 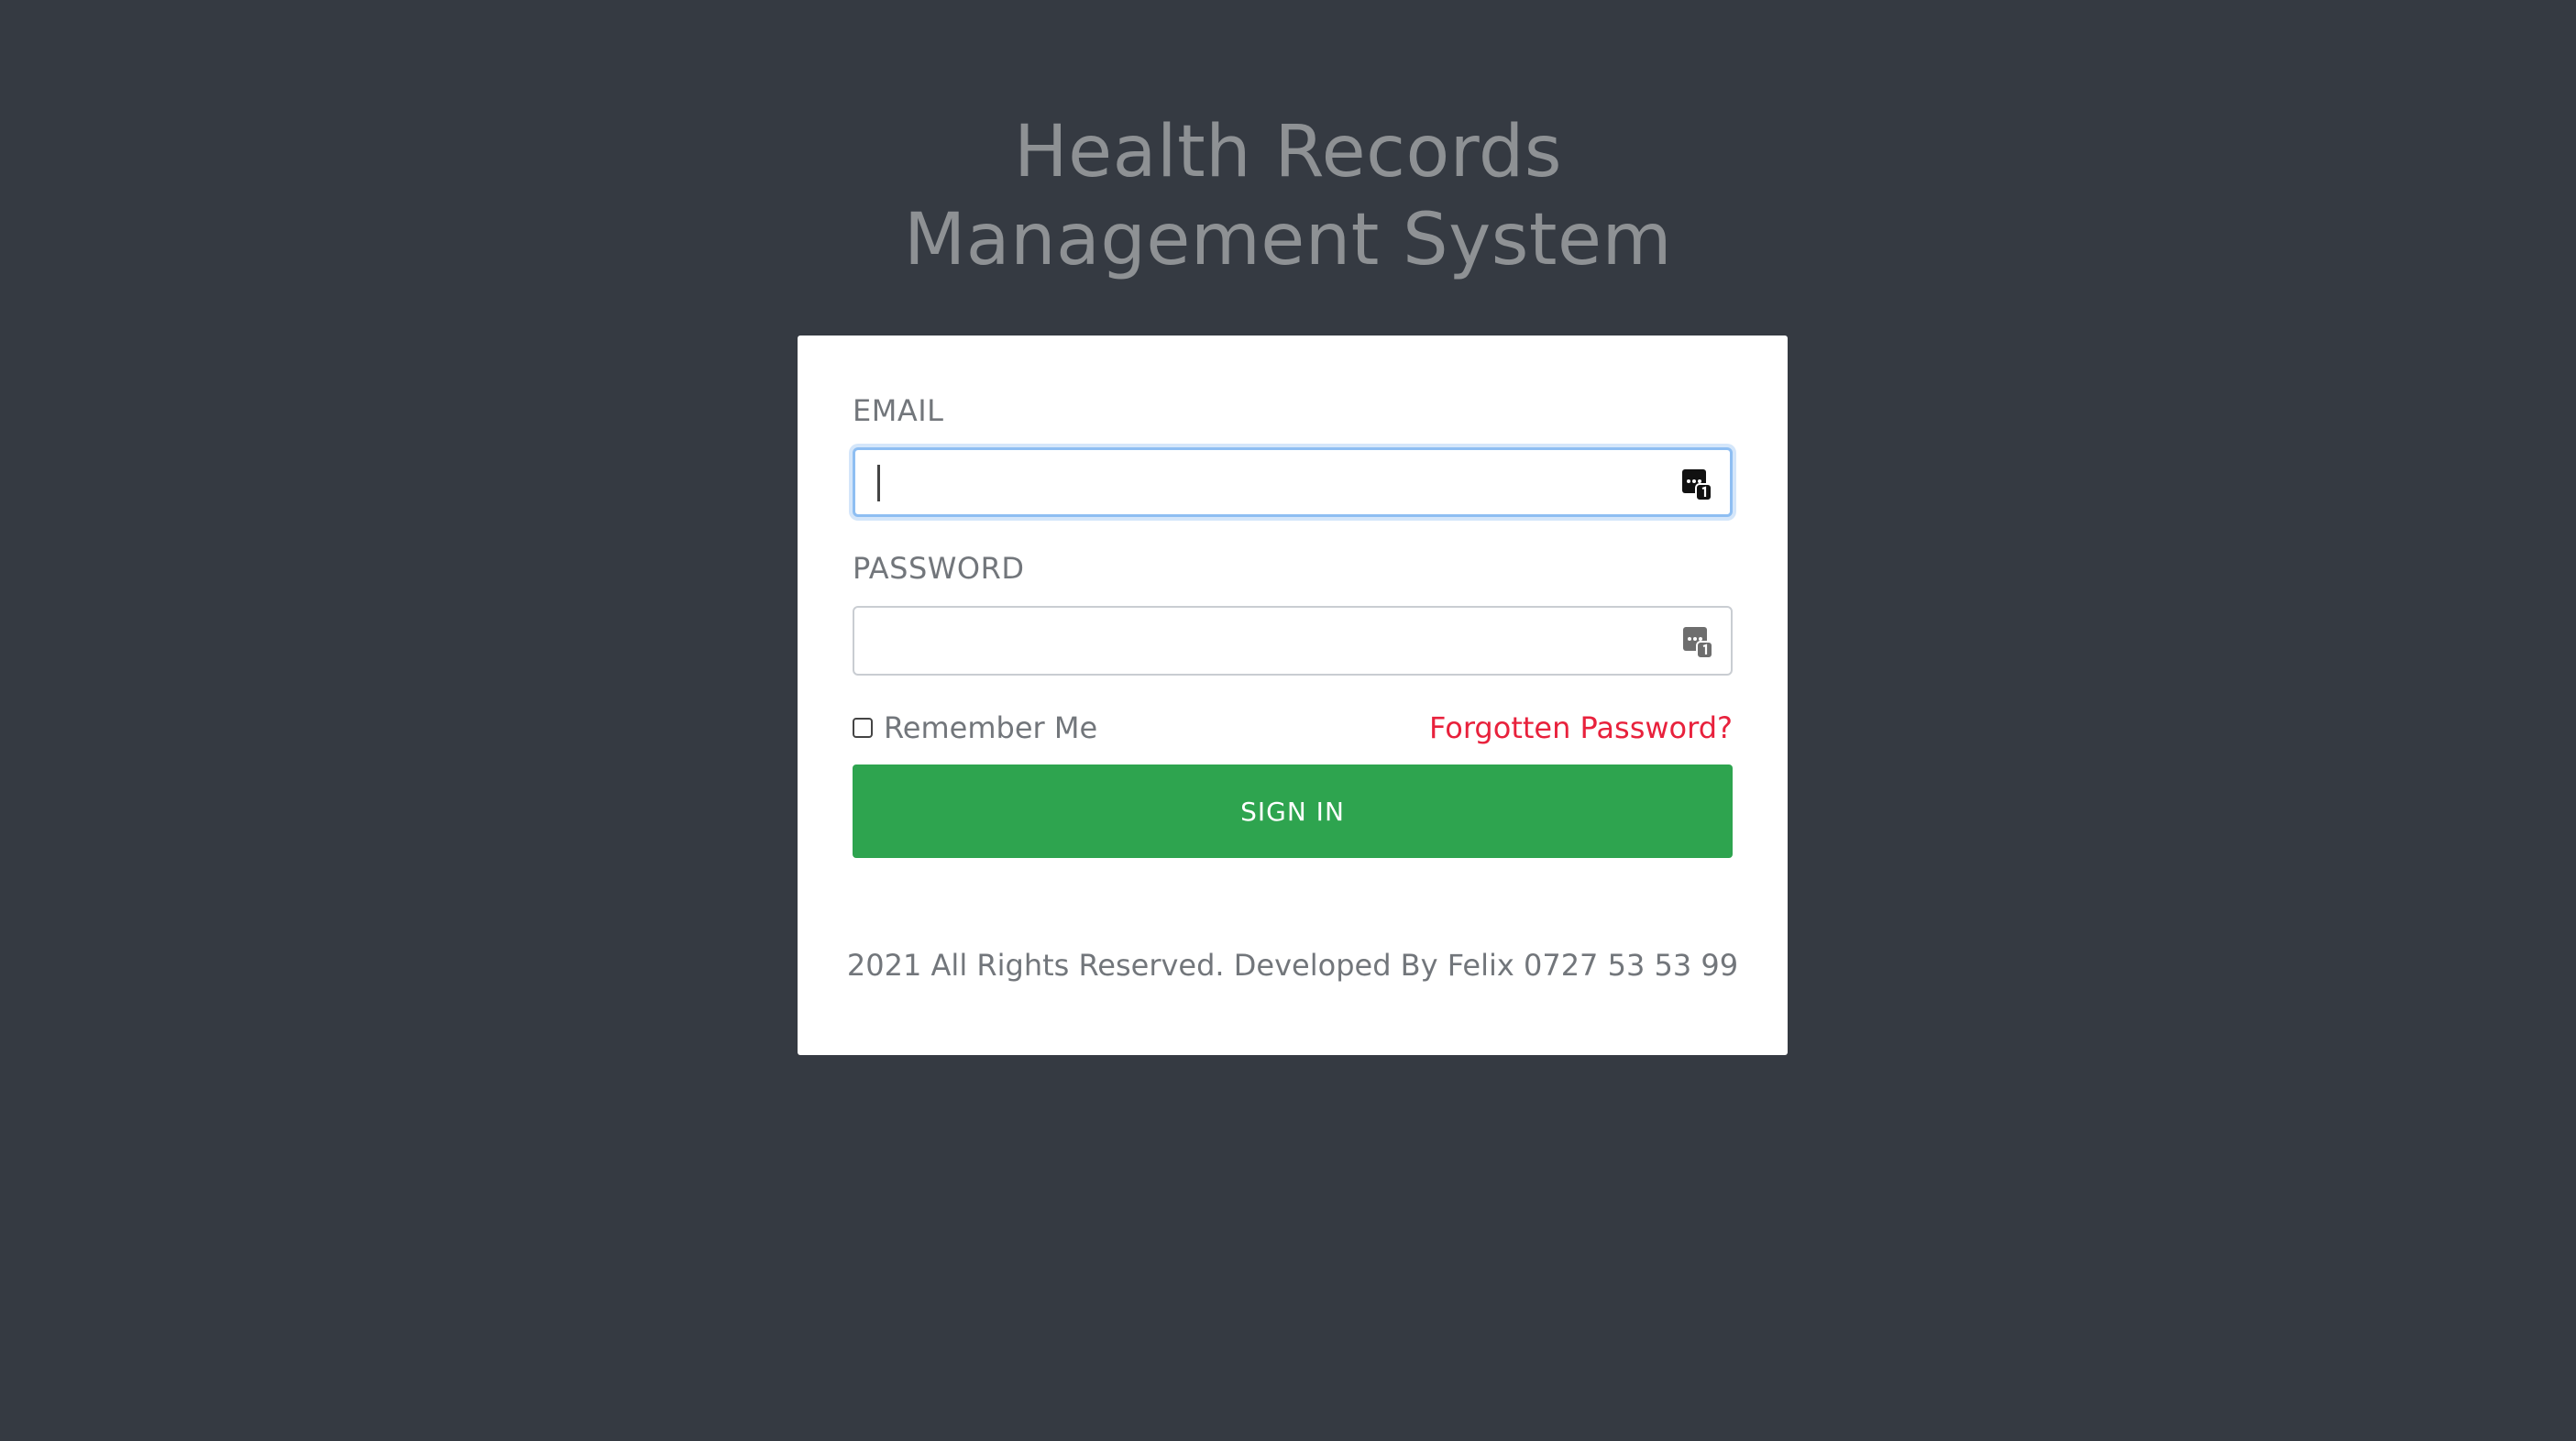 I want to click on remember-me-row: Remember Me, so click(x=975, y=728).